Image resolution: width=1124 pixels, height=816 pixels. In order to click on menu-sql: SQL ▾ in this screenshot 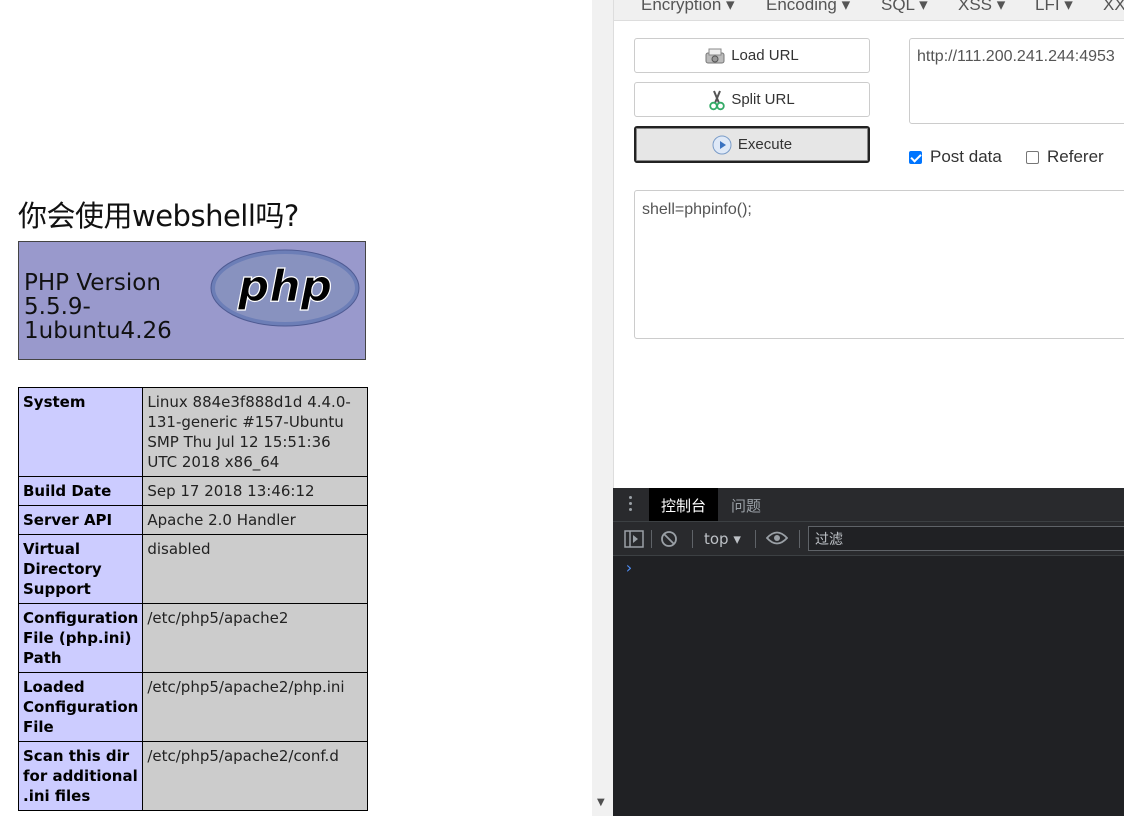, I will do `click(904, 7)`.